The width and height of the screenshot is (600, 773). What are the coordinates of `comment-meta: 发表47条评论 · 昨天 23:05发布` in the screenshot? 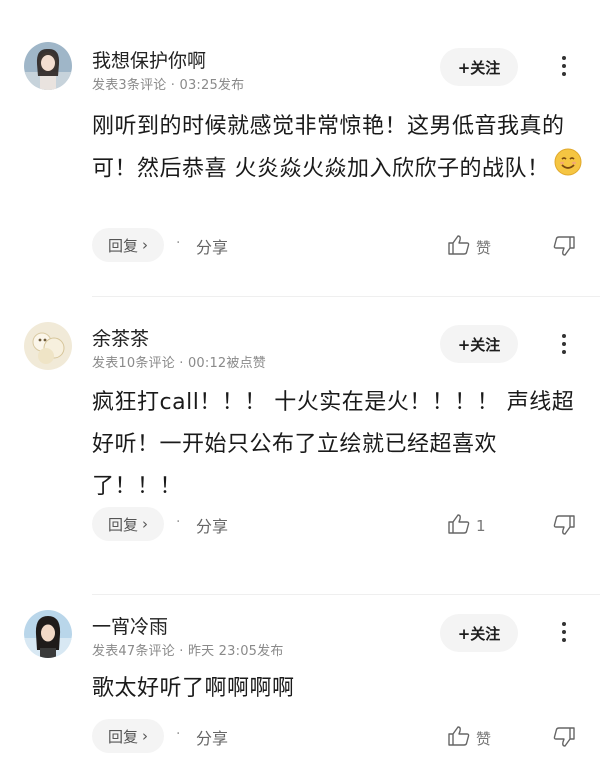 It's located at (188, 651).